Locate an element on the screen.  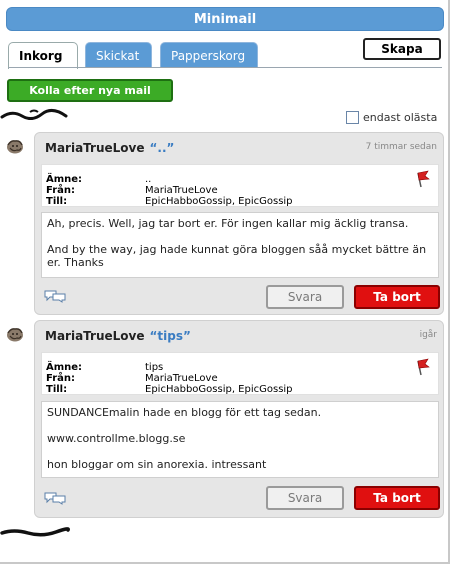
message-header: MariaTrueLove “tips” is located at coordinates (118, 336).